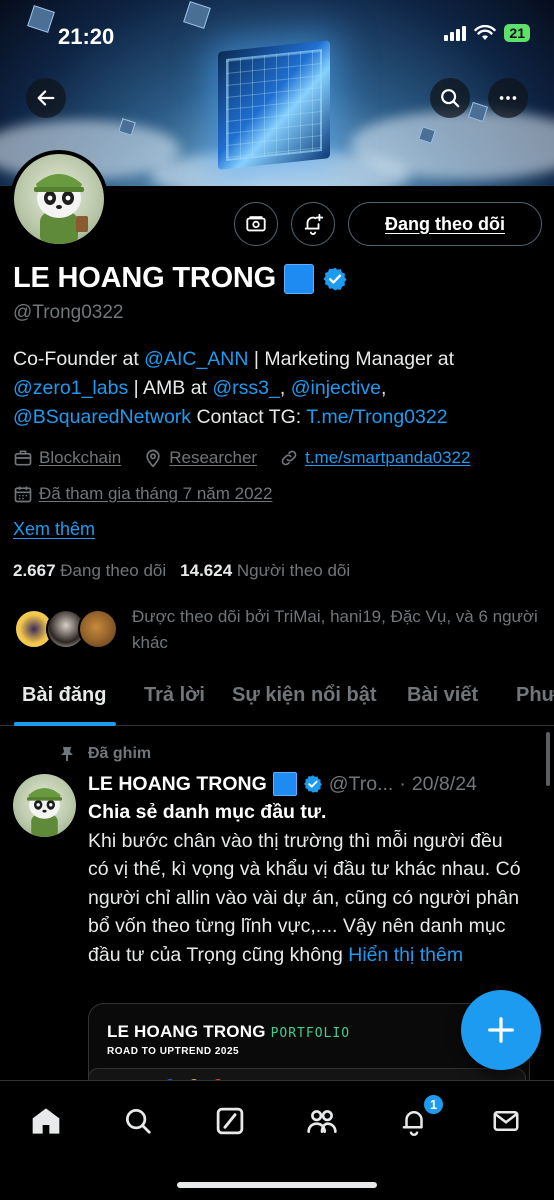  What do you see at coordinates (265, 571) in the screenshot?
I see `followers-stat: 14.624 Người theo dõi` at bounding box center [265, 571].